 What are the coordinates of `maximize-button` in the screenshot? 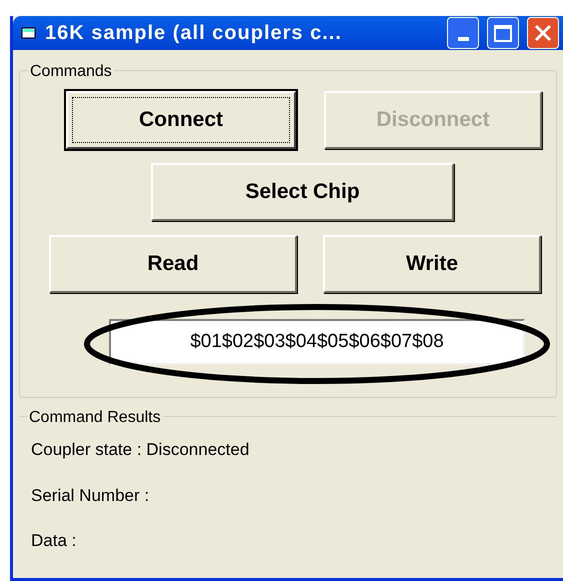 It's located at (503, 33).